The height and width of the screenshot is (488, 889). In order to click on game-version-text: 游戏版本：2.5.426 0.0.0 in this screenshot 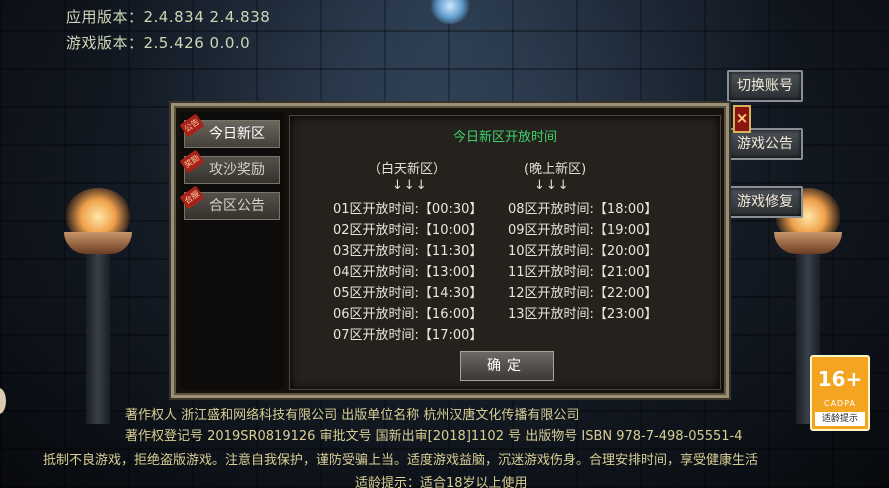, I will do `click(158, 43)`.